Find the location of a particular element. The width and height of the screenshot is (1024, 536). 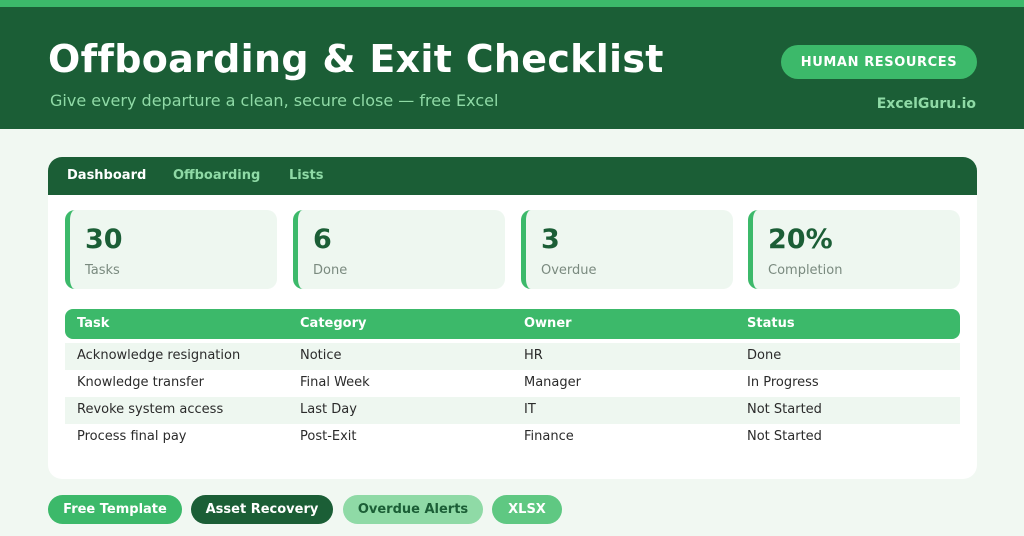

sheet-tab-bar: Dashboard Offboarding Lists is located at coordinates (512, 176).